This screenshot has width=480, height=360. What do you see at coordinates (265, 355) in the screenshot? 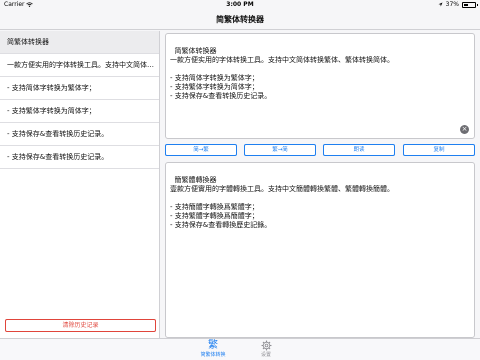
I see `tab-settings-label: 设置` at bounding box center [265, 355].